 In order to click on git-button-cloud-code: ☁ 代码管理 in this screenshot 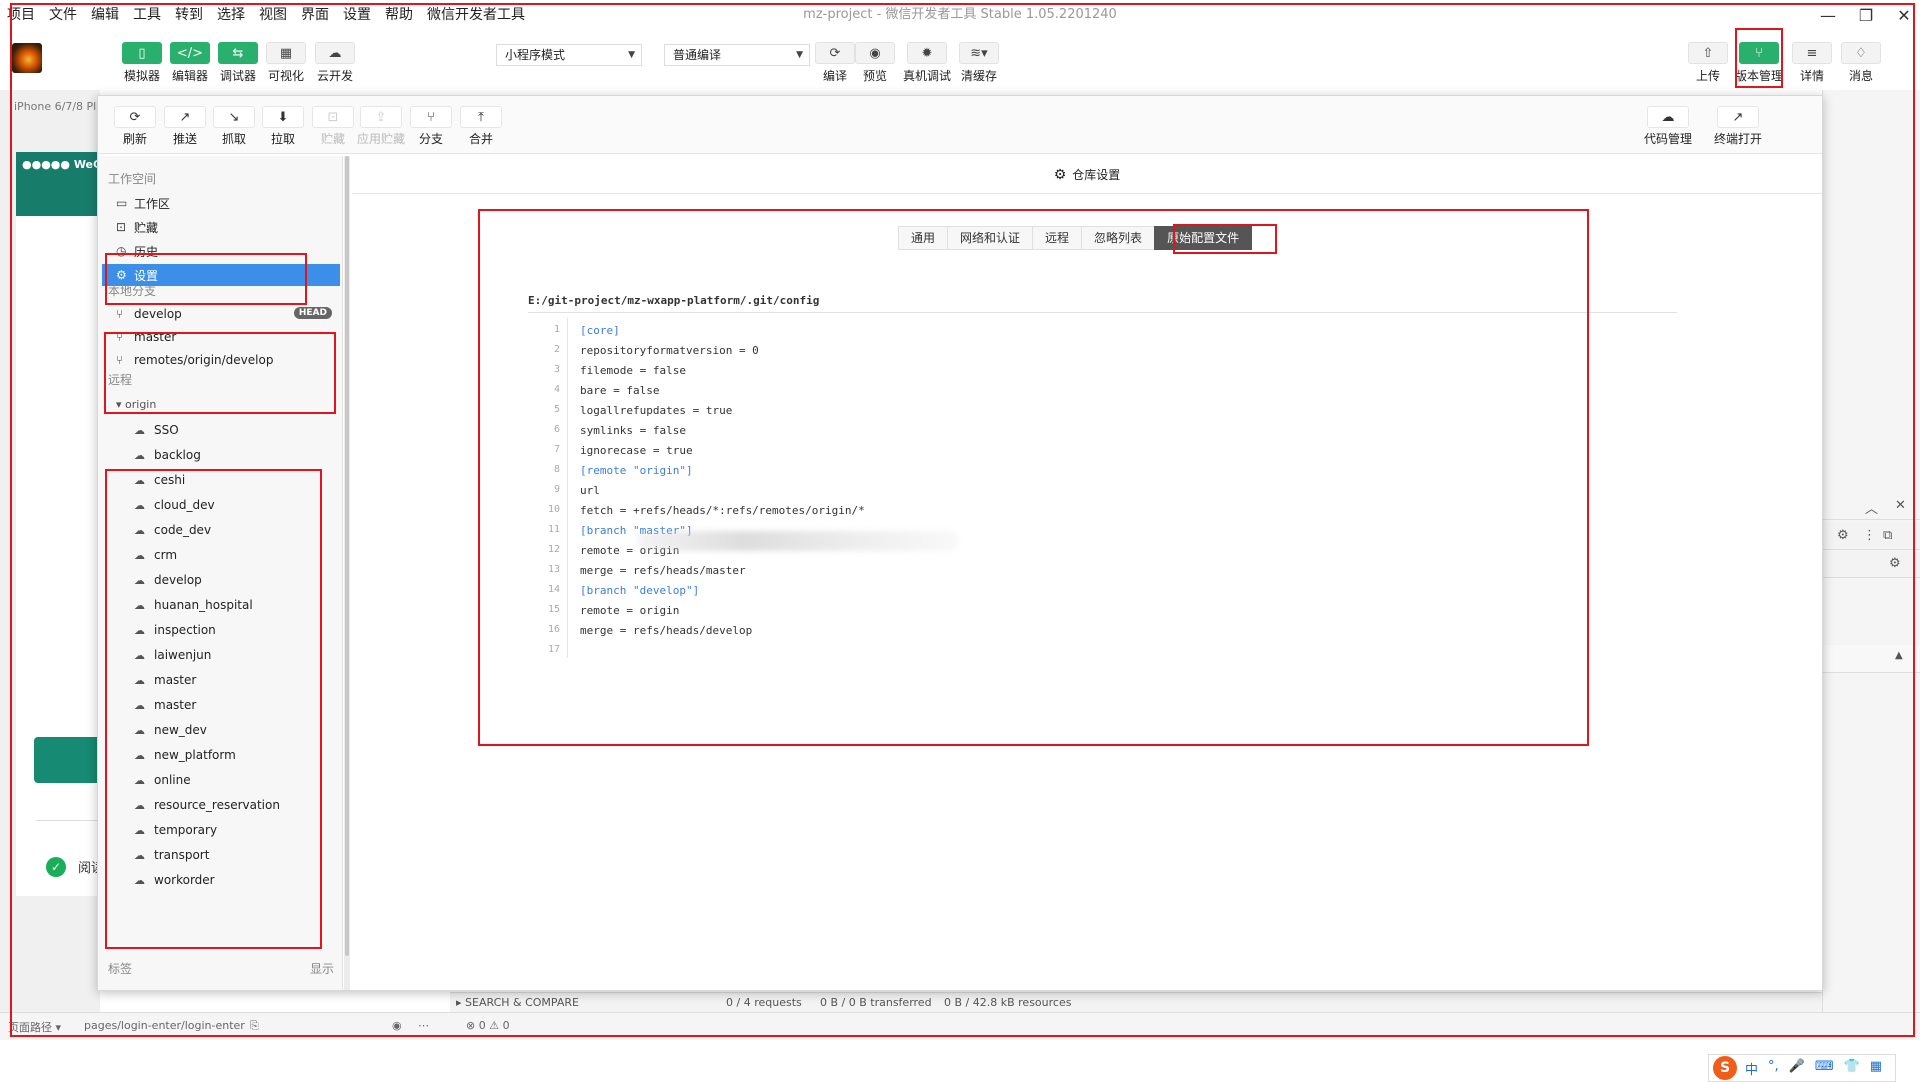, I will do `click(1668, 126)`.